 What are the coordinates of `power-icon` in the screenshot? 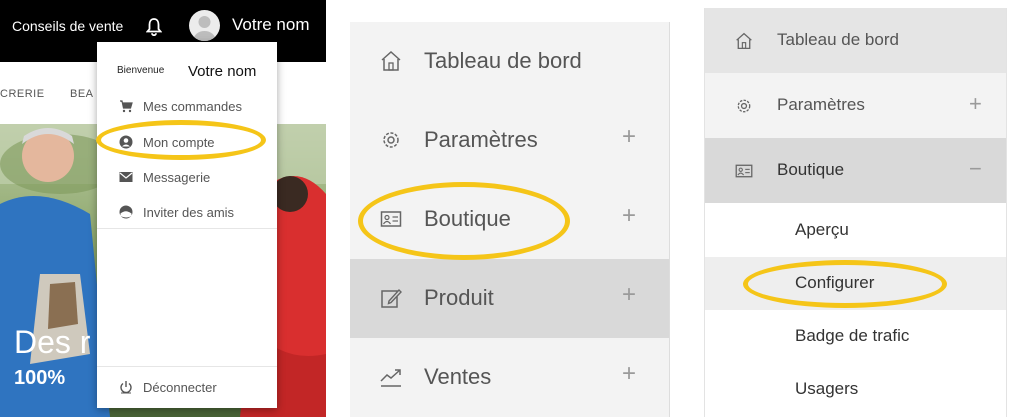 It's located at (126, 387).